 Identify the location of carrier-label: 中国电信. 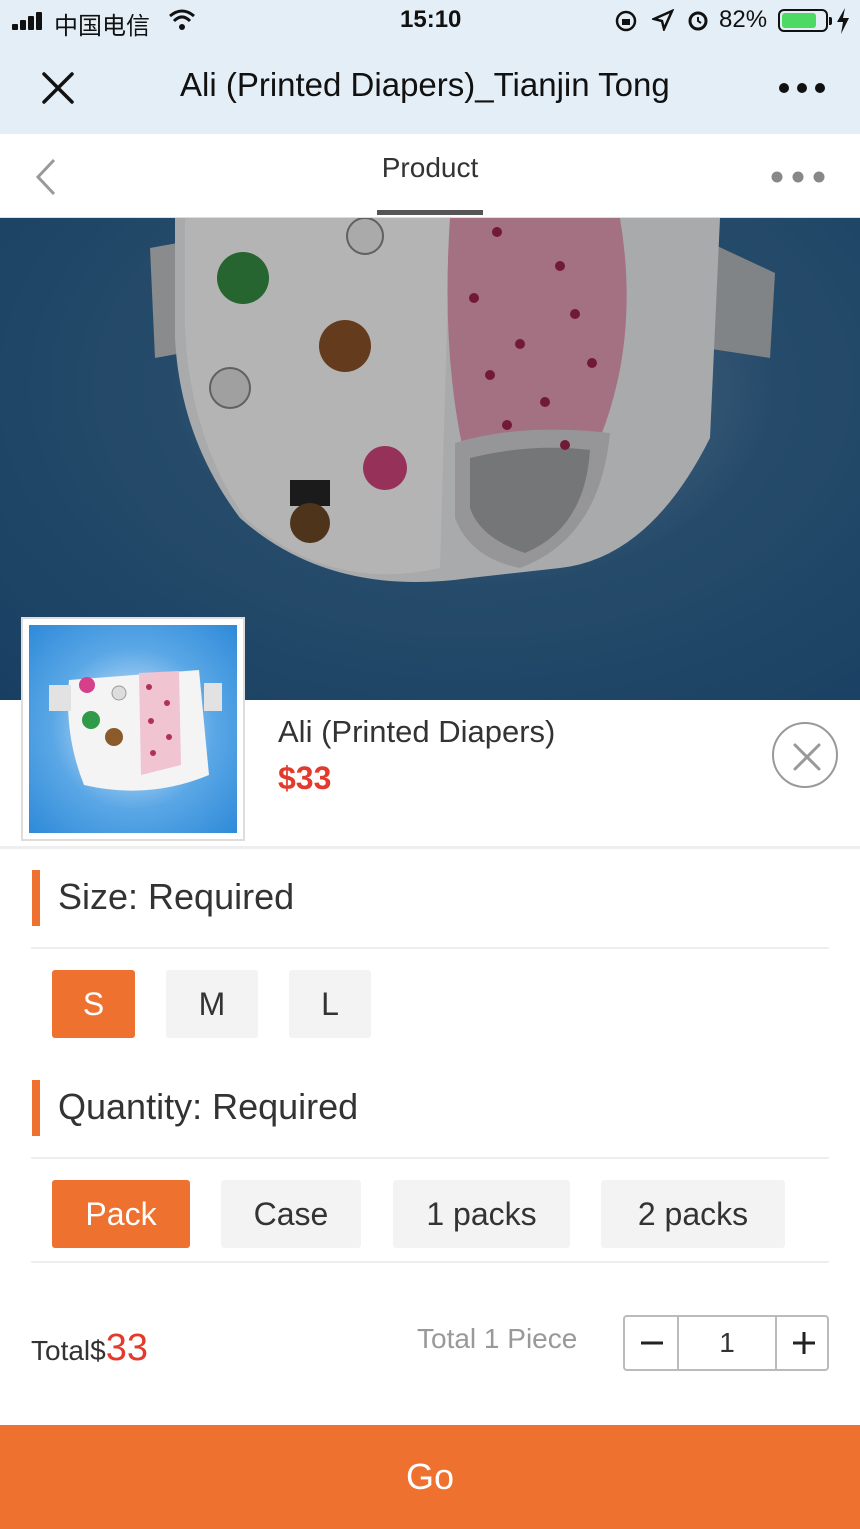
(102, 26).